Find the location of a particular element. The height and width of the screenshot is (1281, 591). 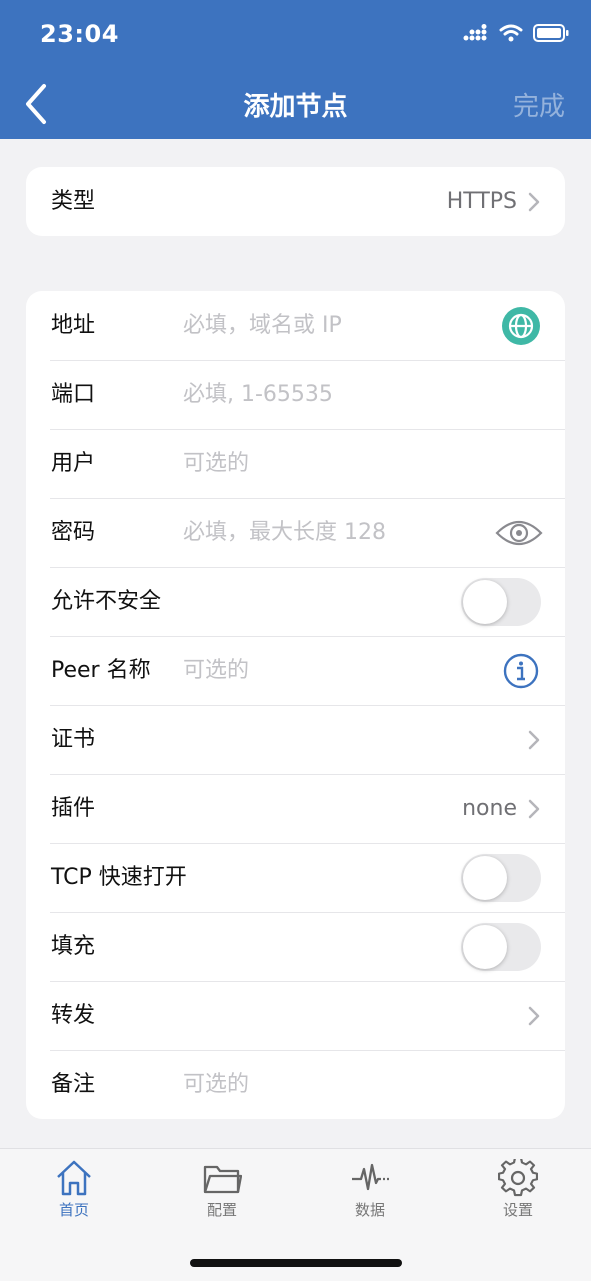

gear-icon is located at coordinates (518, 1178).